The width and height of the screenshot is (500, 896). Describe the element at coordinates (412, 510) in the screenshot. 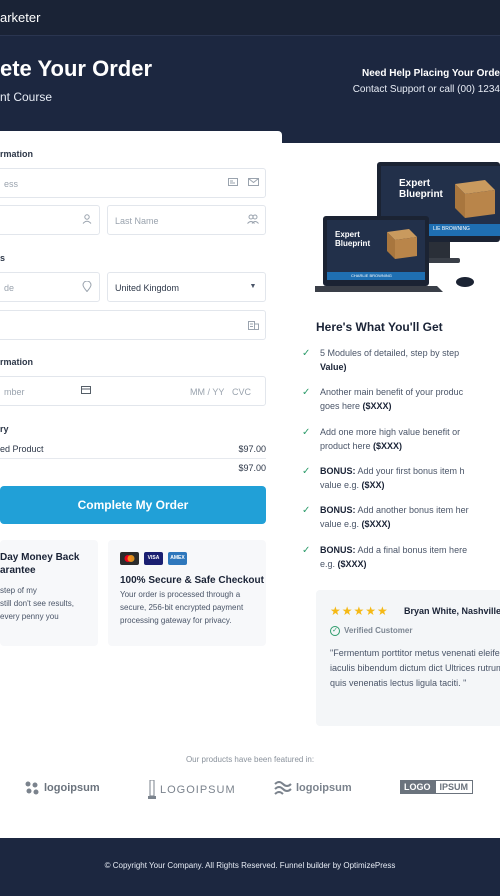

I see `benefit-text: Add another bonus item her` at that location.